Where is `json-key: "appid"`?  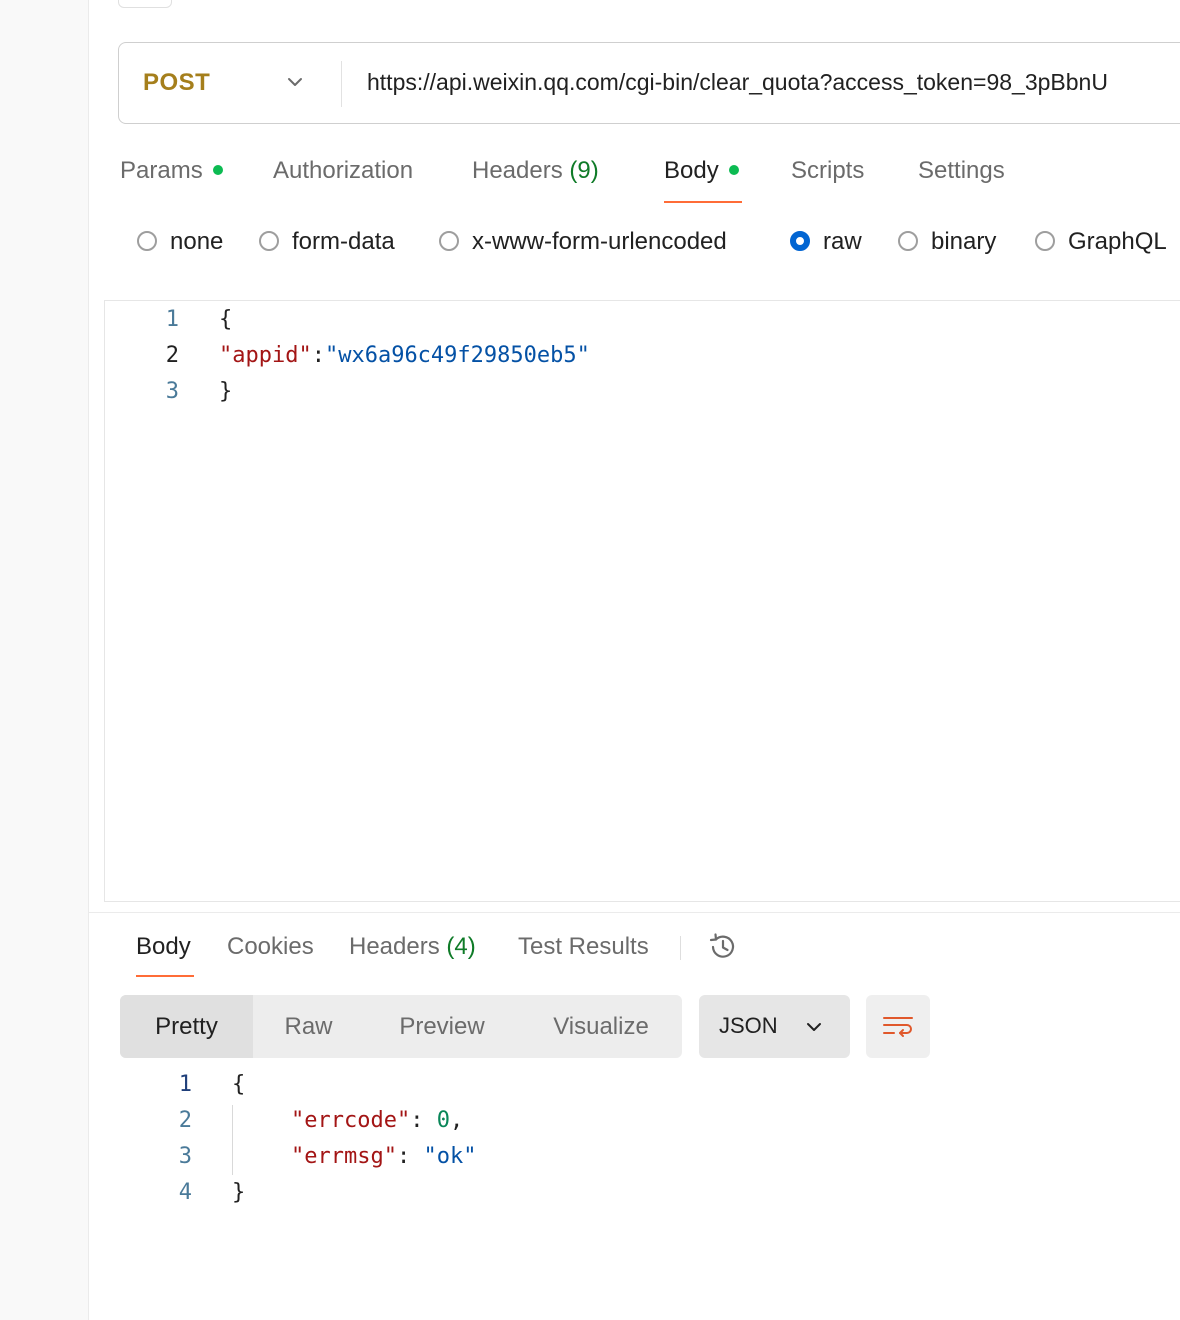 json-key: "appid" is located at coordinates (265, 355).